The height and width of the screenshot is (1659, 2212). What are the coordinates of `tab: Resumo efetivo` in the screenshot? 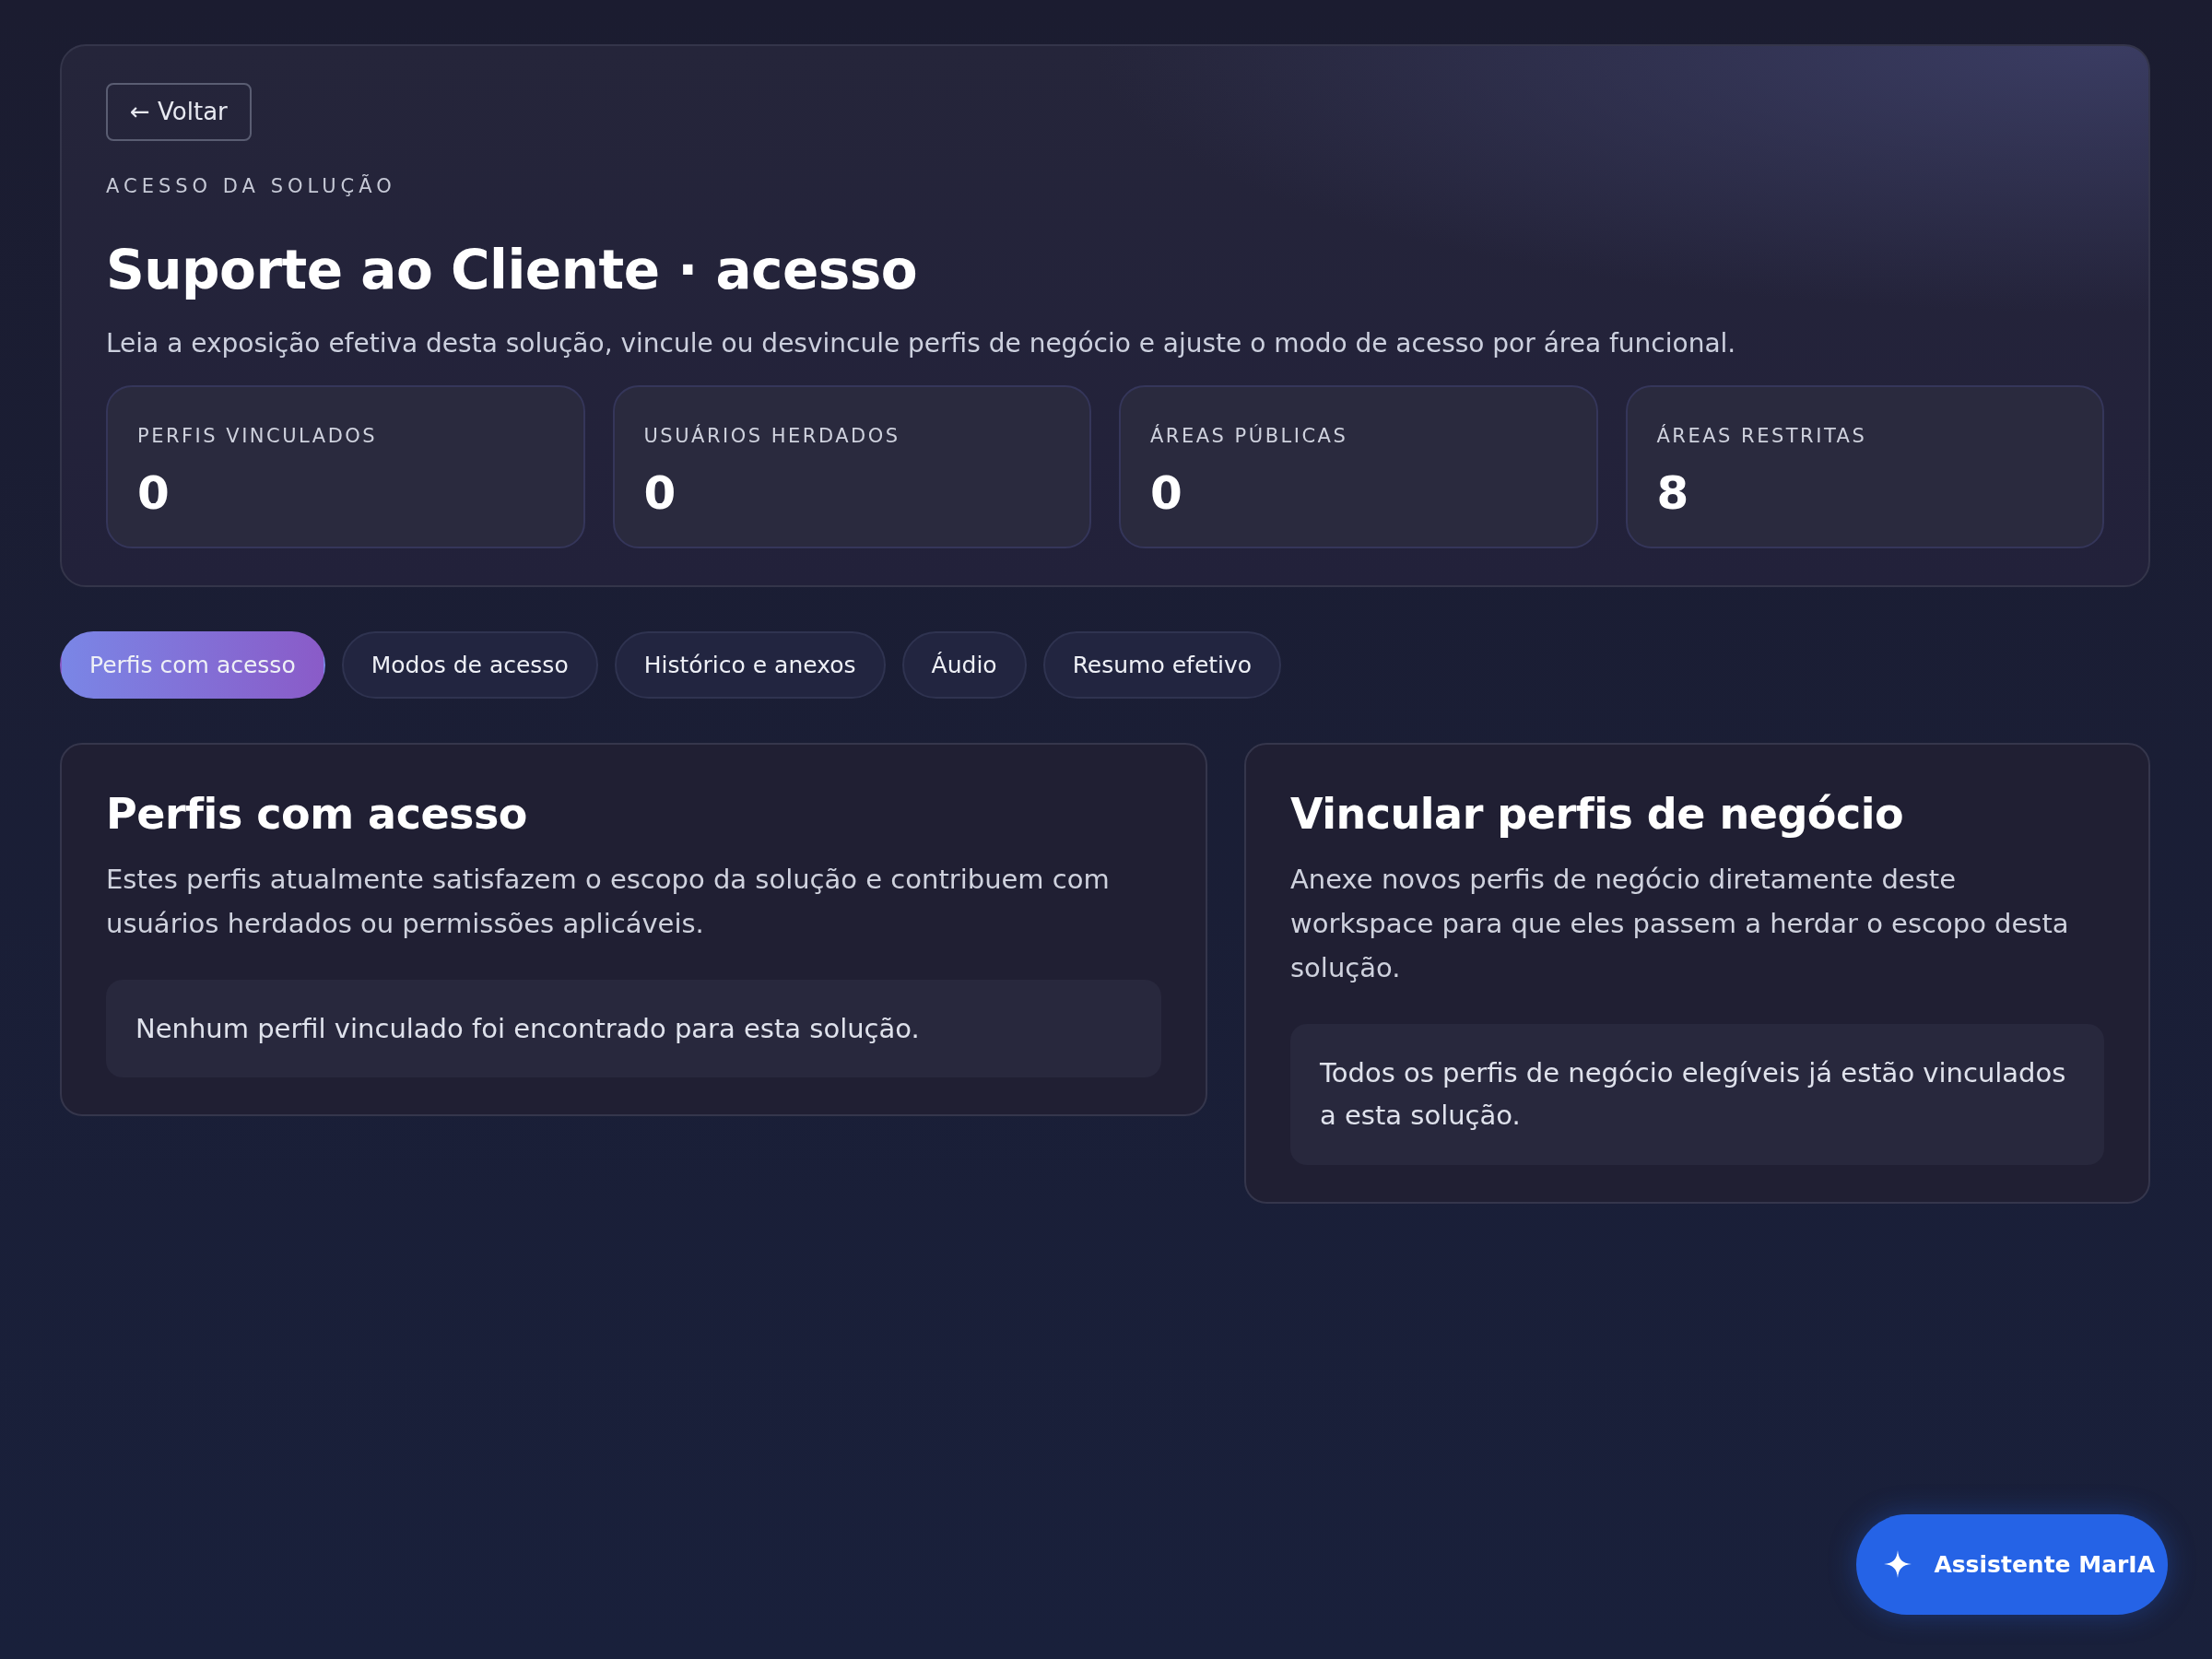 It's located at (1162, 665).